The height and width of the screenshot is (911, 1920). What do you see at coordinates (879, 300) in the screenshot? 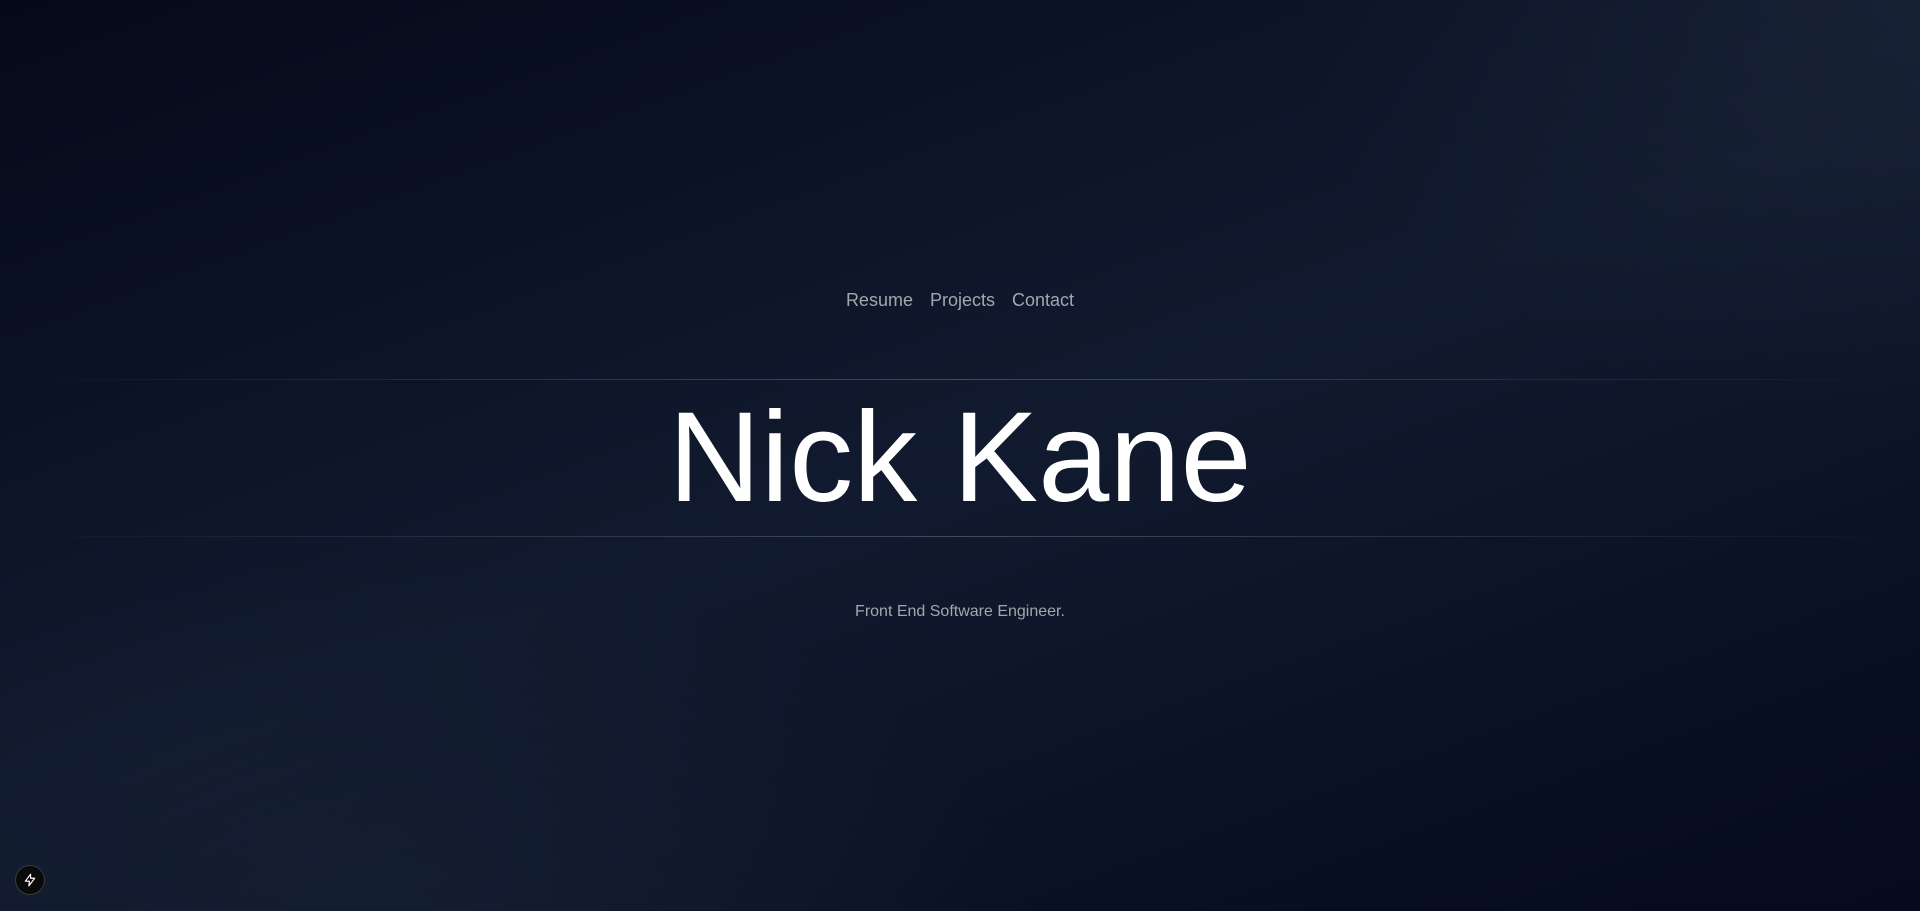
I see `nav-link-resume: Resume` at bounding box center [879, 300].